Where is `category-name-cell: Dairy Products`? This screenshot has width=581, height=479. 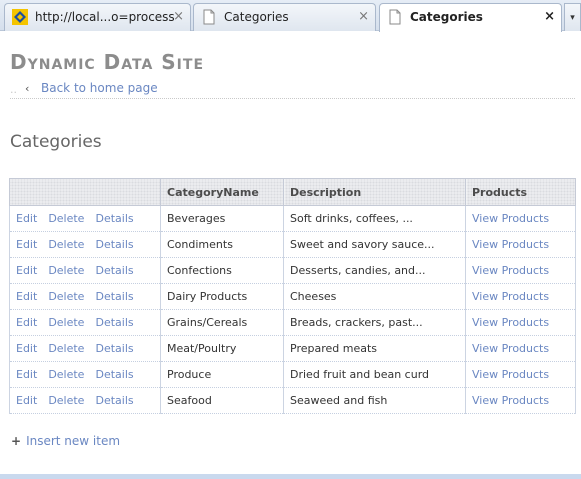
category-name-cell: Dairy Products is located at coordinates (222, 296).